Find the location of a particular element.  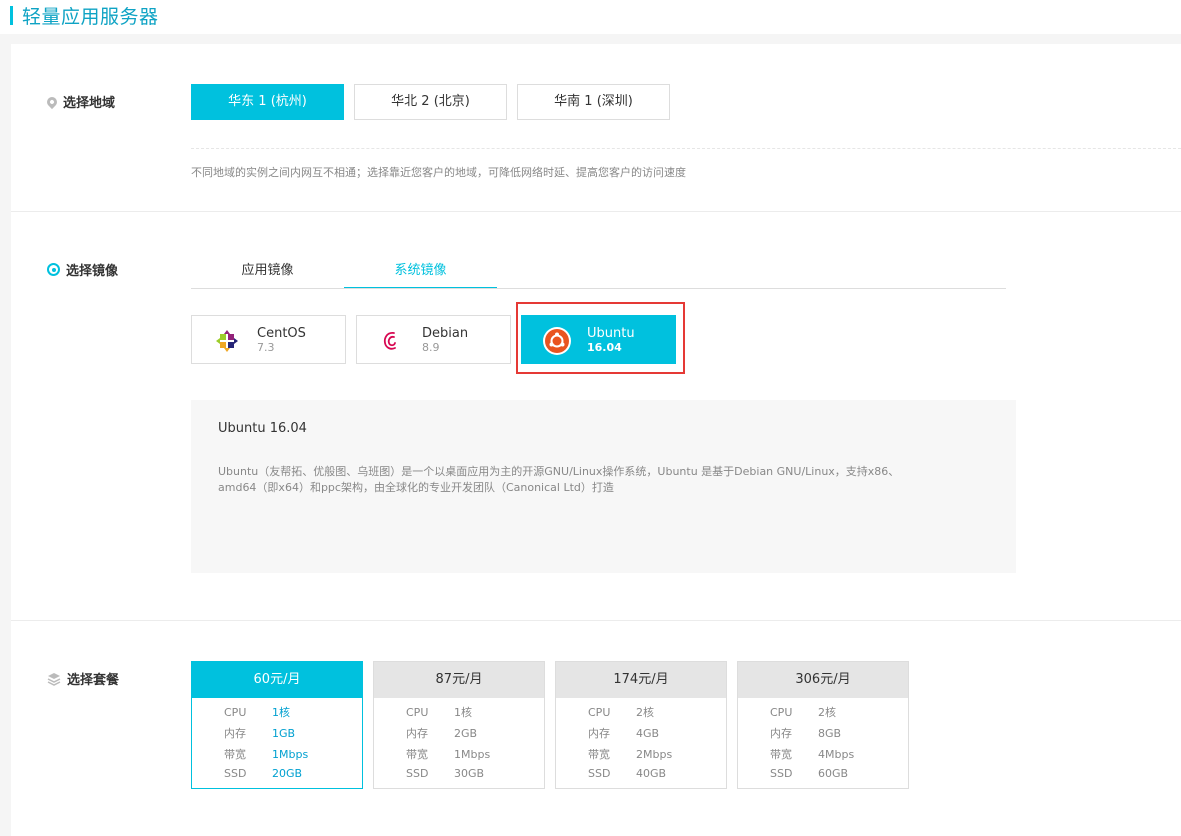

plan-card-4: 306元/月 CPU 2核 内存 8GB 带宽 4Mbps SSD 60GB is located at coordinates (823, 725).